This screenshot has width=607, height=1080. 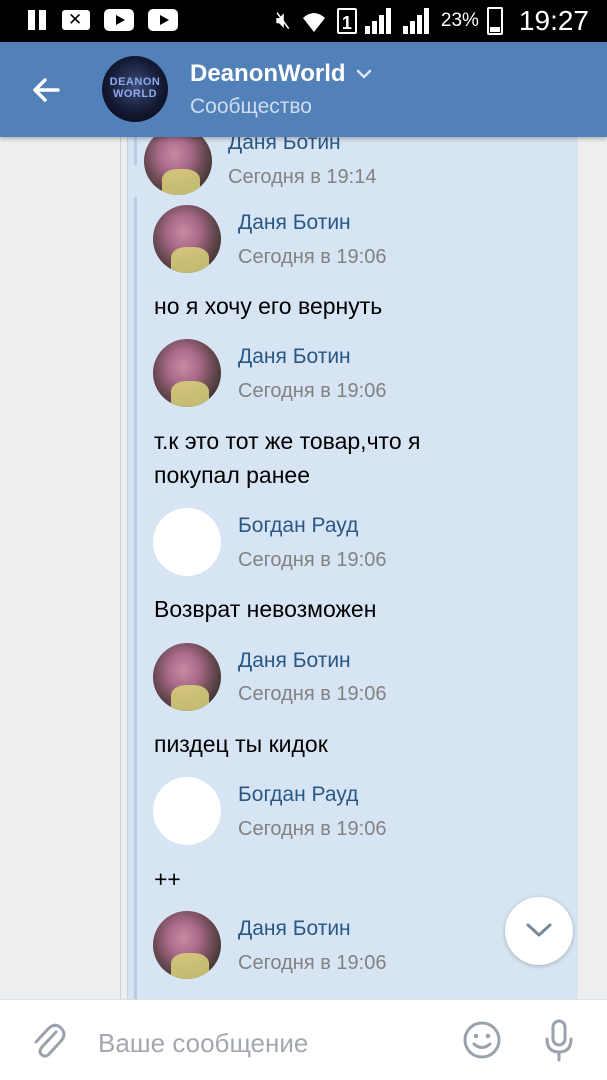 What do you see at coordinates (303, 89) in the screenshot?
I see `toolbar: DEANON WORLD DeanonWorld Сообщество` at bounding box center [303, 89].